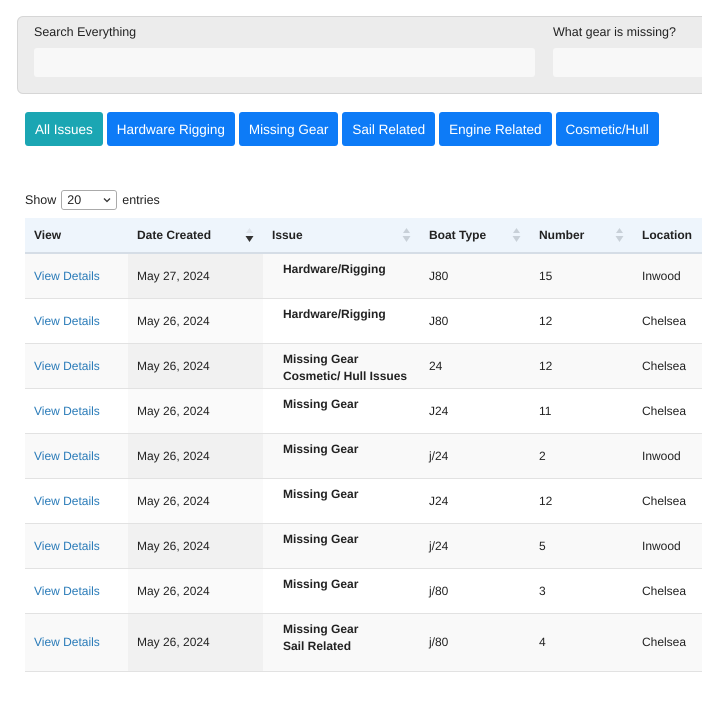 This screenshot has height=702, width=702. I want to click on column-header: View, so click(48, 235).